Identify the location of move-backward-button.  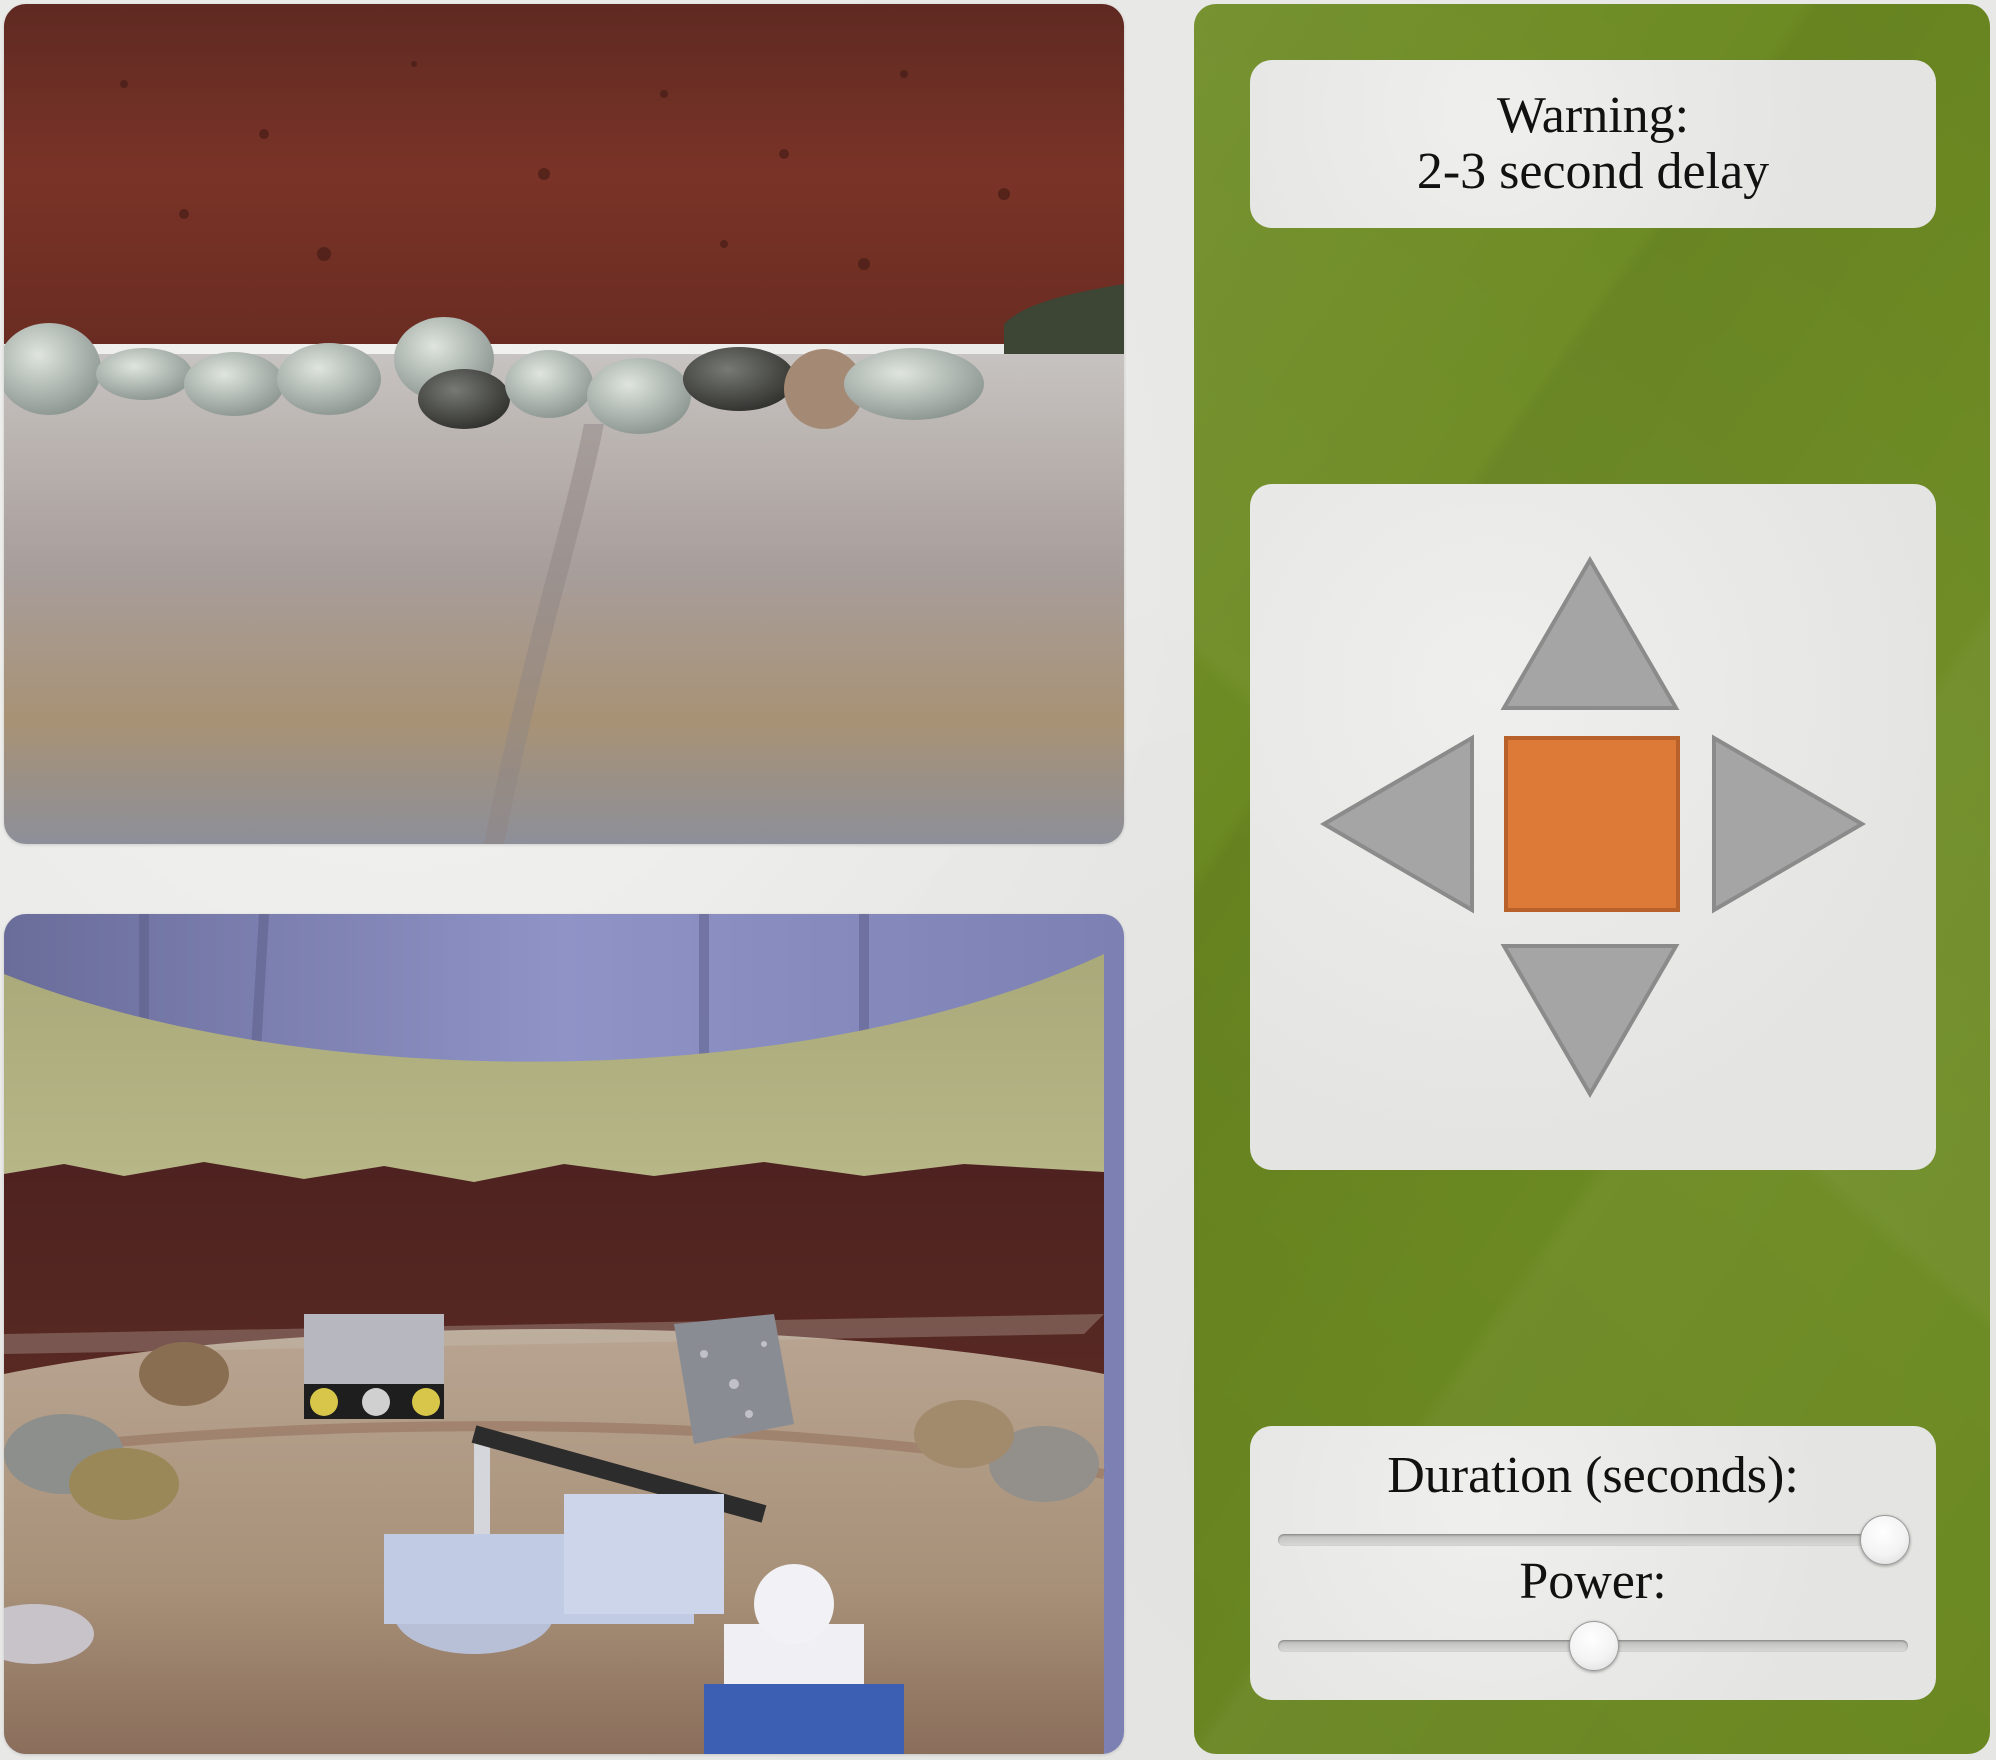
(1590, 1020).